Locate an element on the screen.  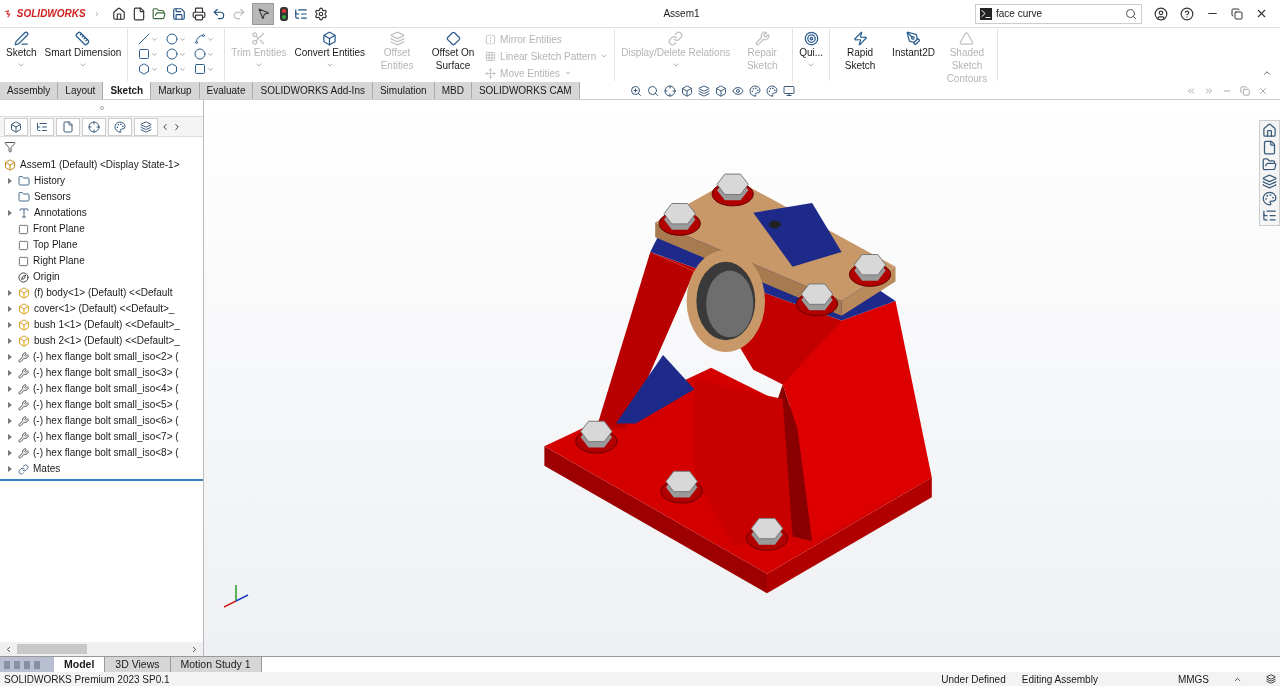
traffic-light-icon is located at coordinates (284, 13).